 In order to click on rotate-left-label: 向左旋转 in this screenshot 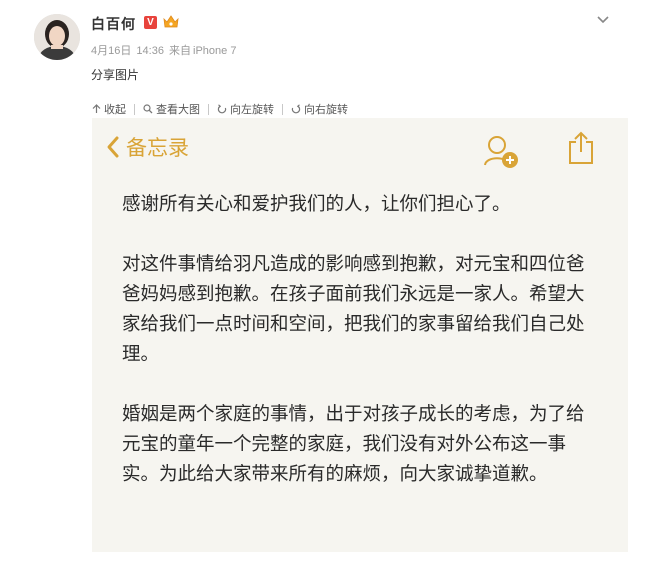, I will do `click(252, 109)`.